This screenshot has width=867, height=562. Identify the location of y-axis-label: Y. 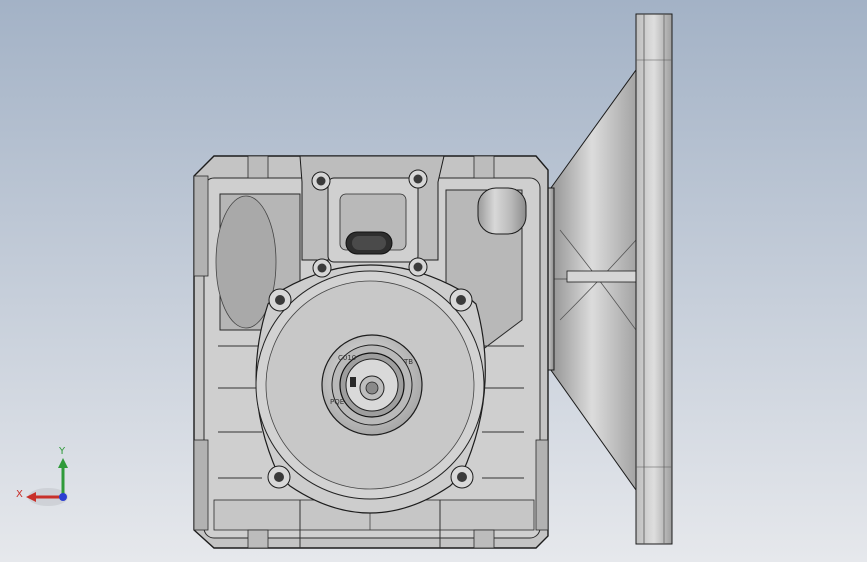
(62, 451).